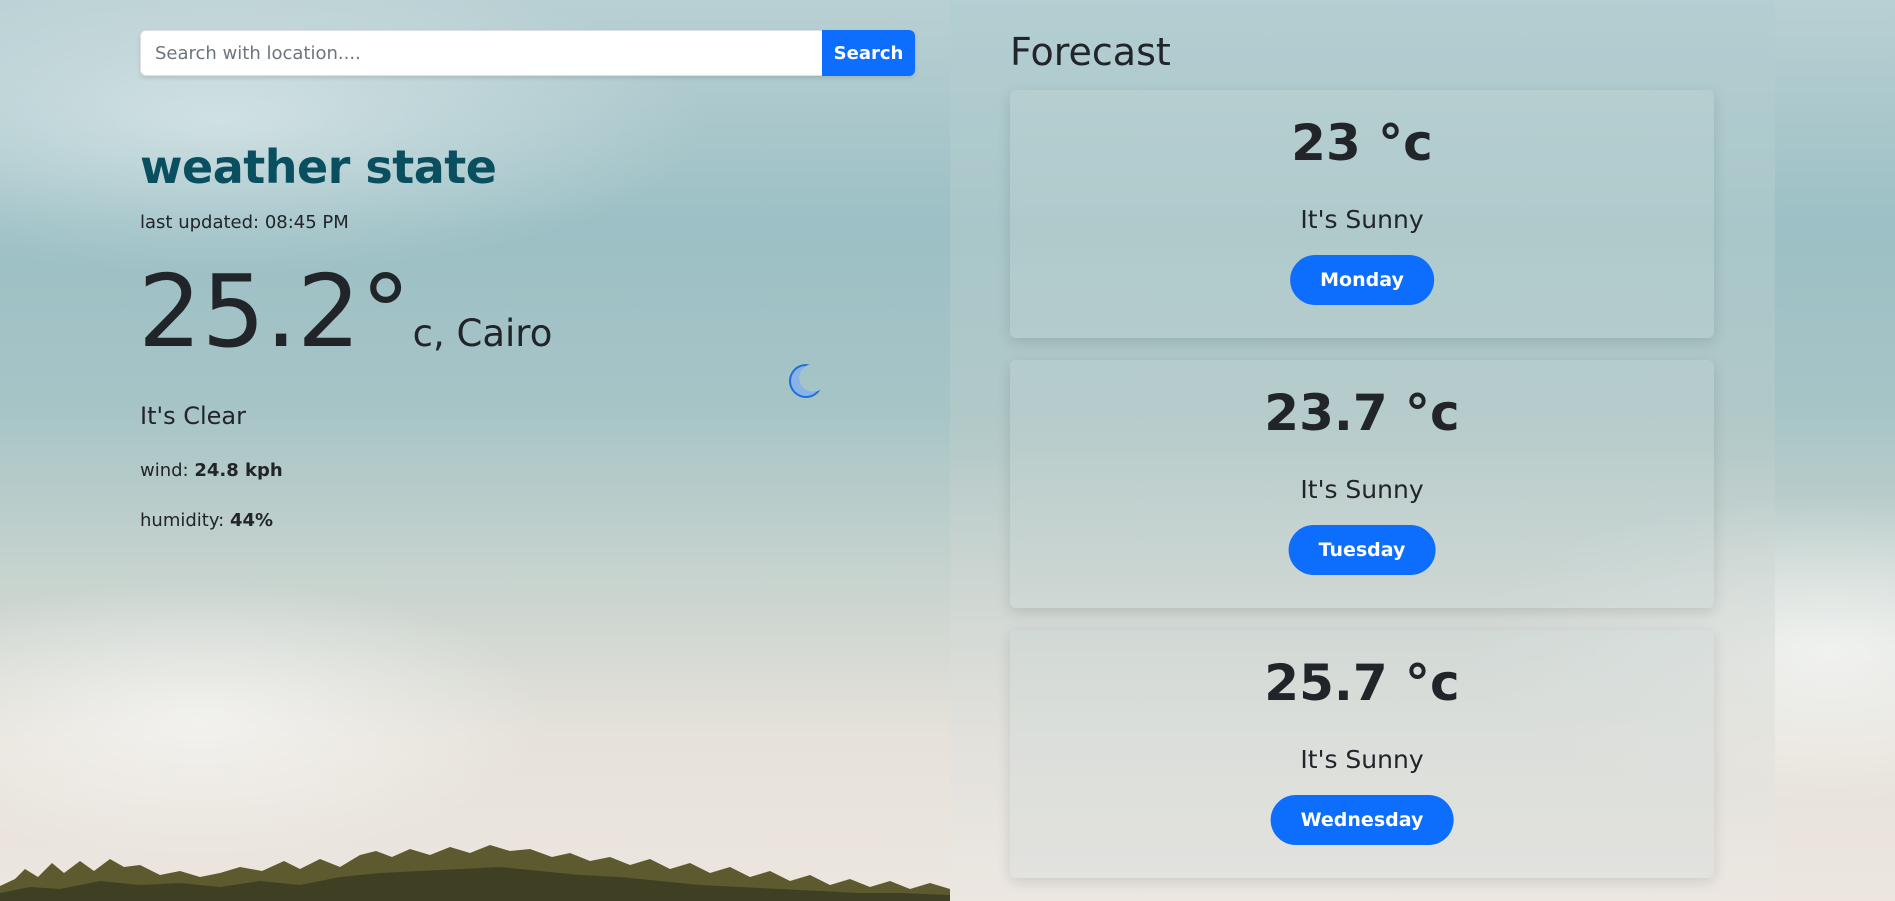 This screenshot has height=901, width=1895. Describe the element at coordinates (274, 311) in the screenshot. I see `temperature-value: 25.2°` at that location.